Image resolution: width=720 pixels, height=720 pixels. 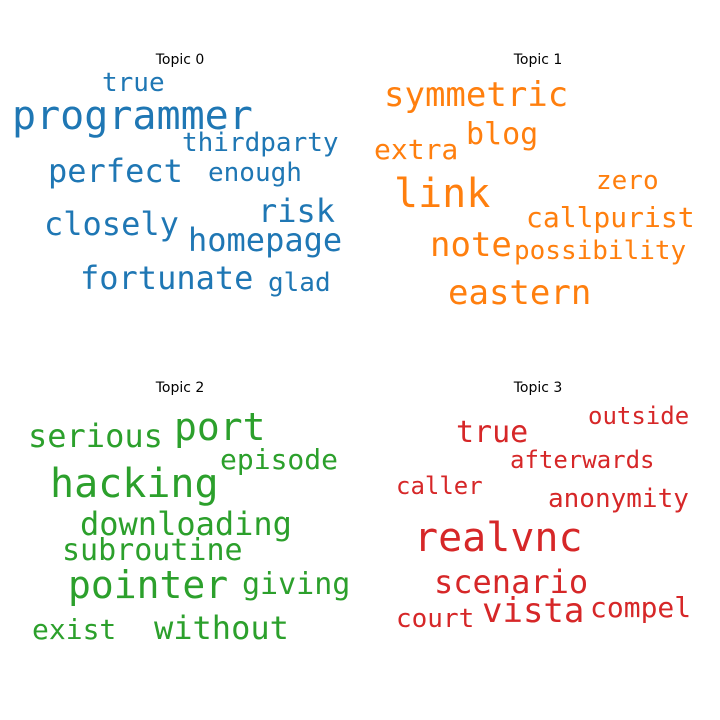 I want to click on topic-title: Topic 0, so click(x=180, y=60).